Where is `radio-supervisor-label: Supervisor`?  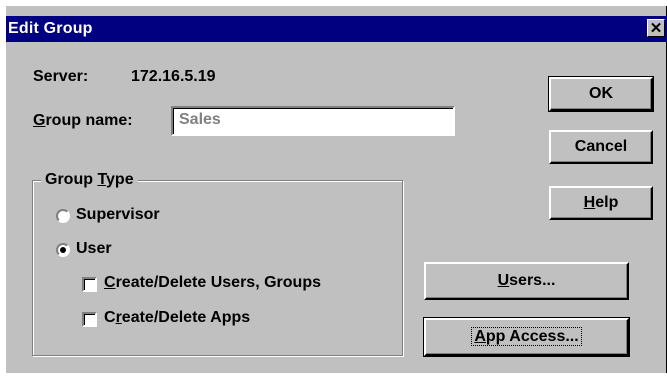
radio-supervisor-label: Supervisor is located at coordinates (118, 215).